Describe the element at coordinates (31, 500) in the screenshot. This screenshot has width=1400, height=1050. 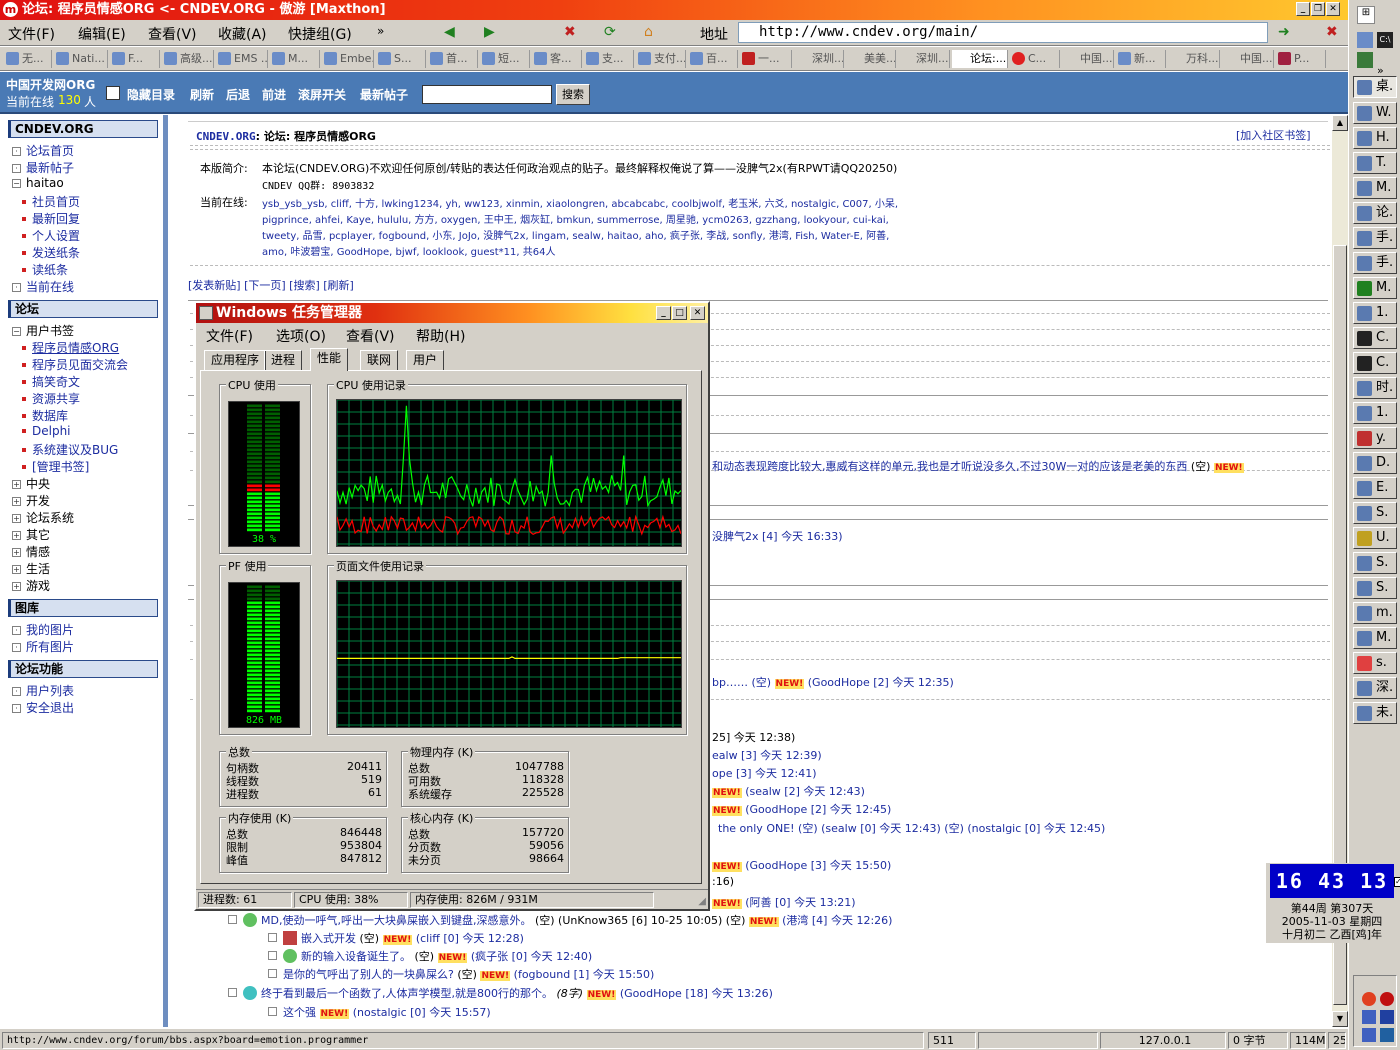
I see `nav-group: + 开发` at that location.